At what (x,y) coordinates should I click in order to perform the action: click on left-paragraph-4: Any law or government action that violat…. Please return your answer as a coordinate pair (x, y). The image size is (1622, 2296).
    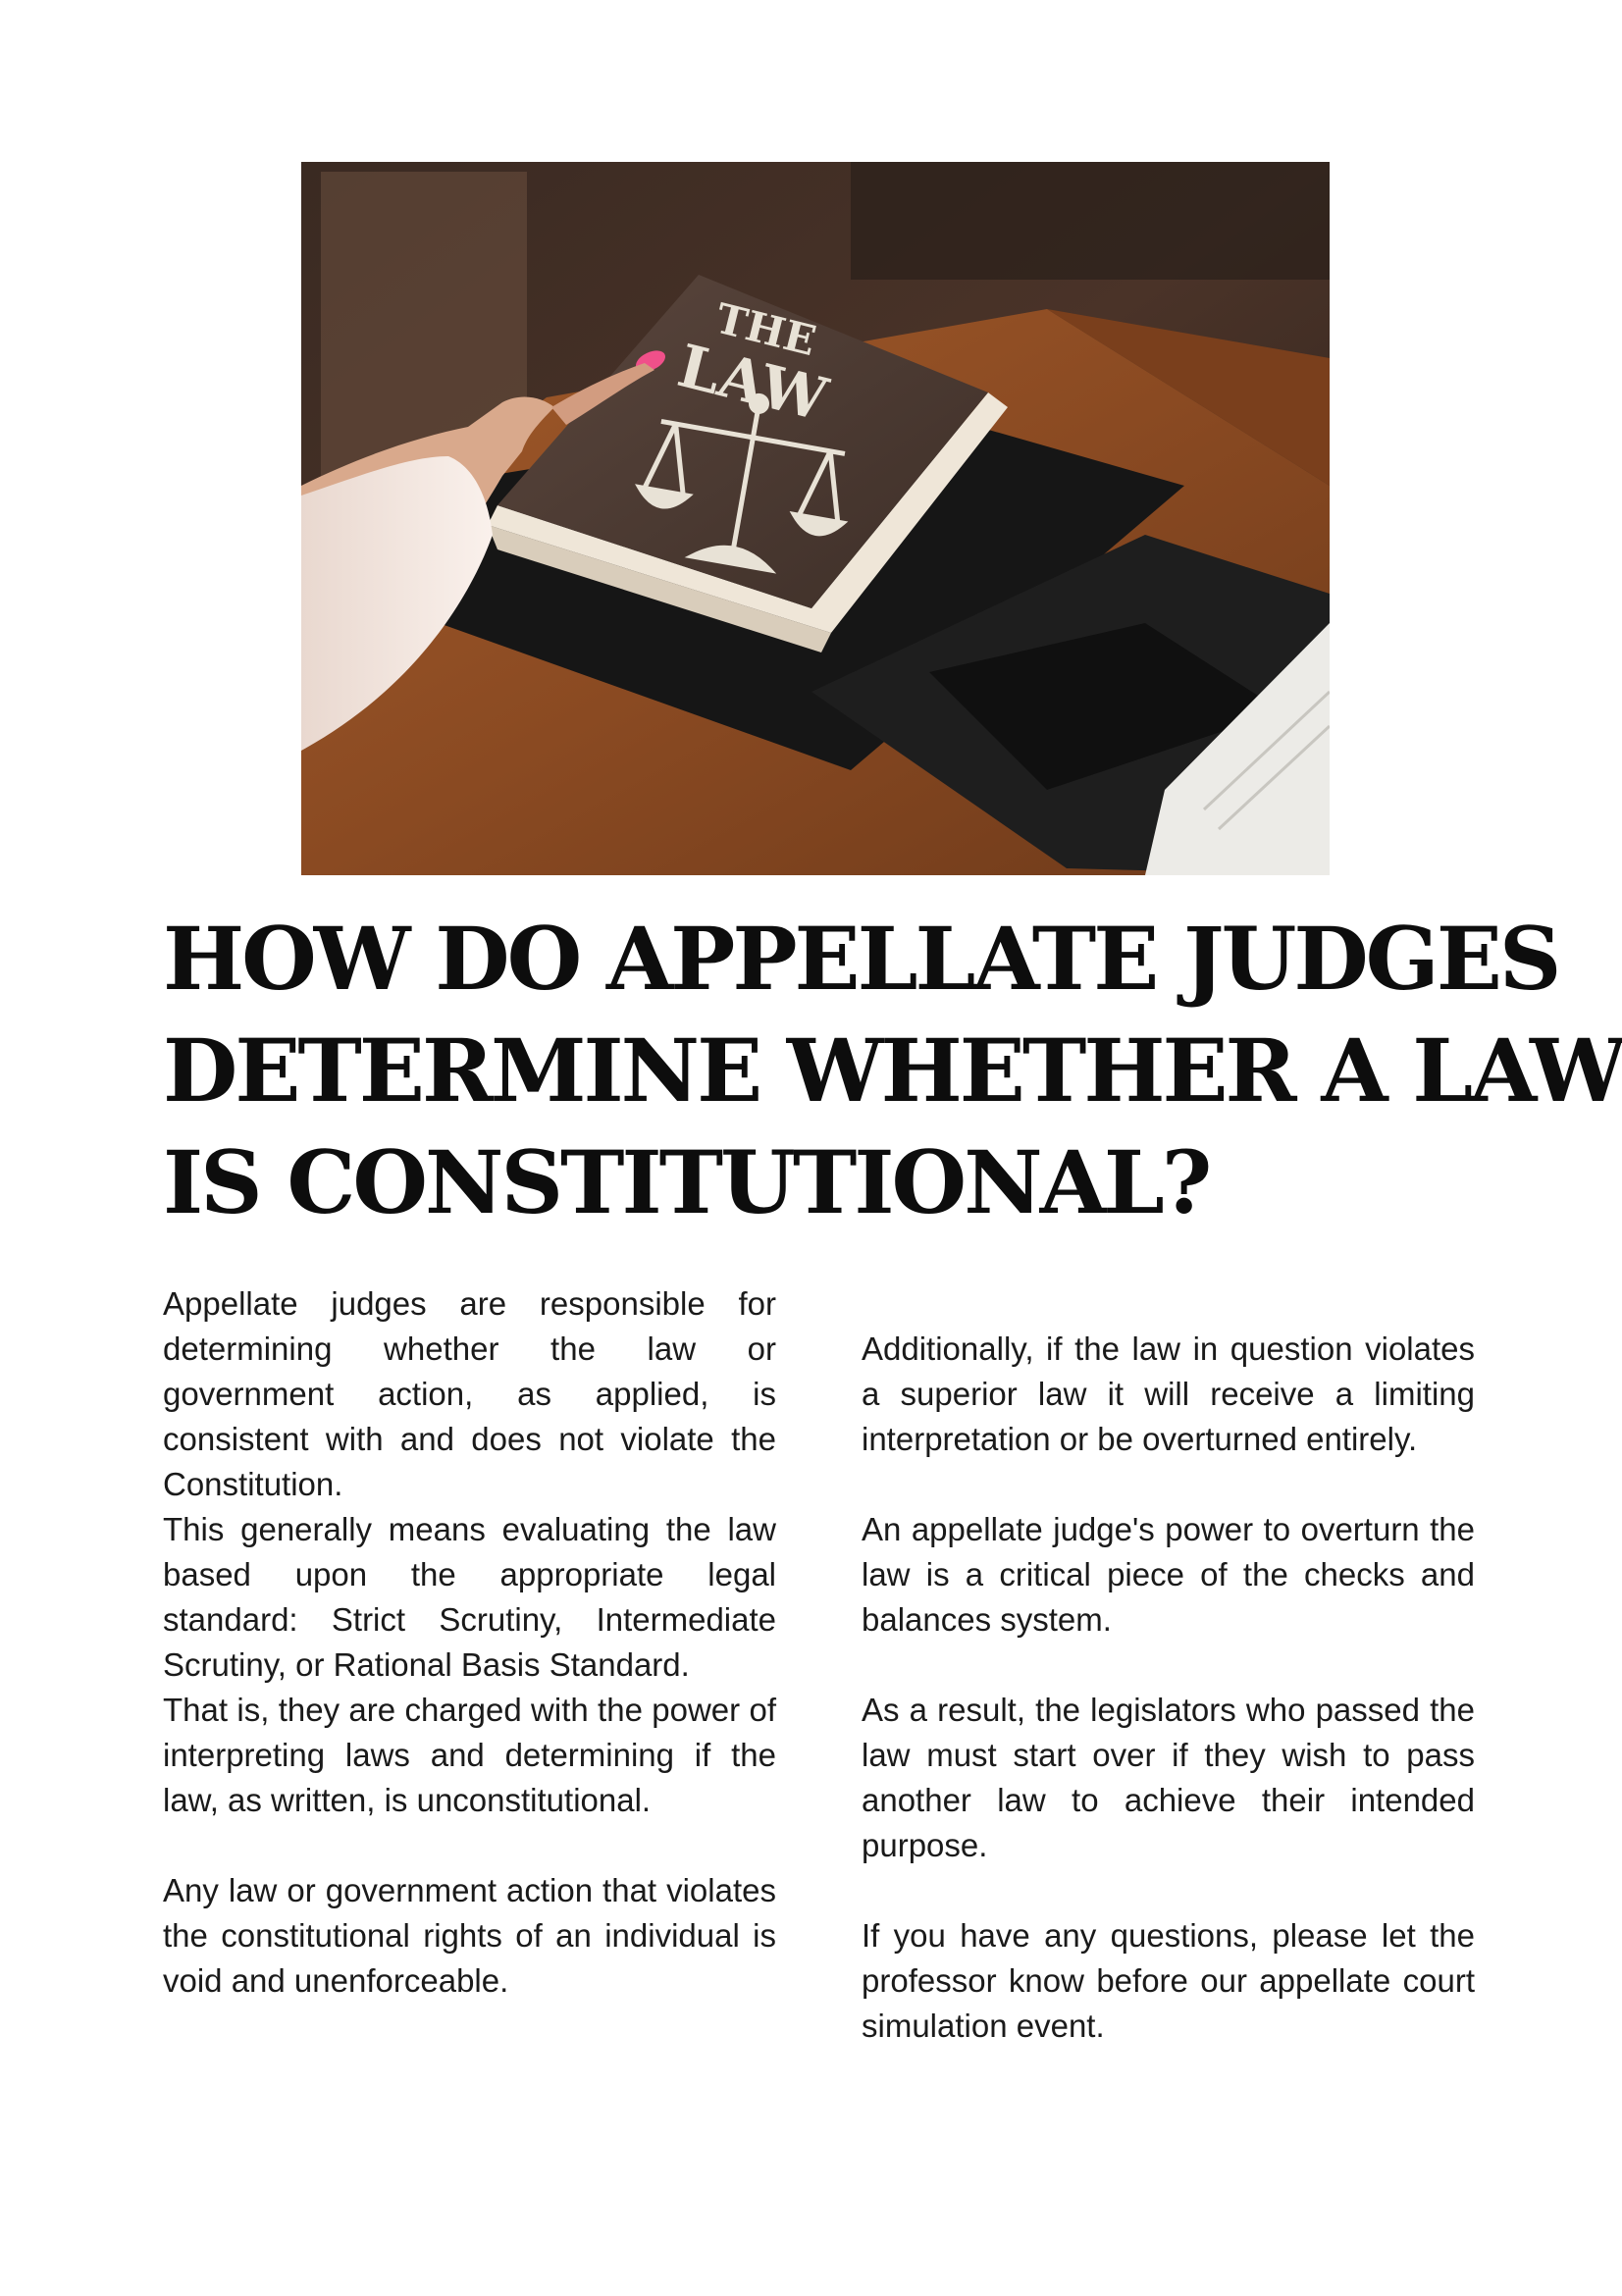
    Looking at the image, I should click on (469, 1935).